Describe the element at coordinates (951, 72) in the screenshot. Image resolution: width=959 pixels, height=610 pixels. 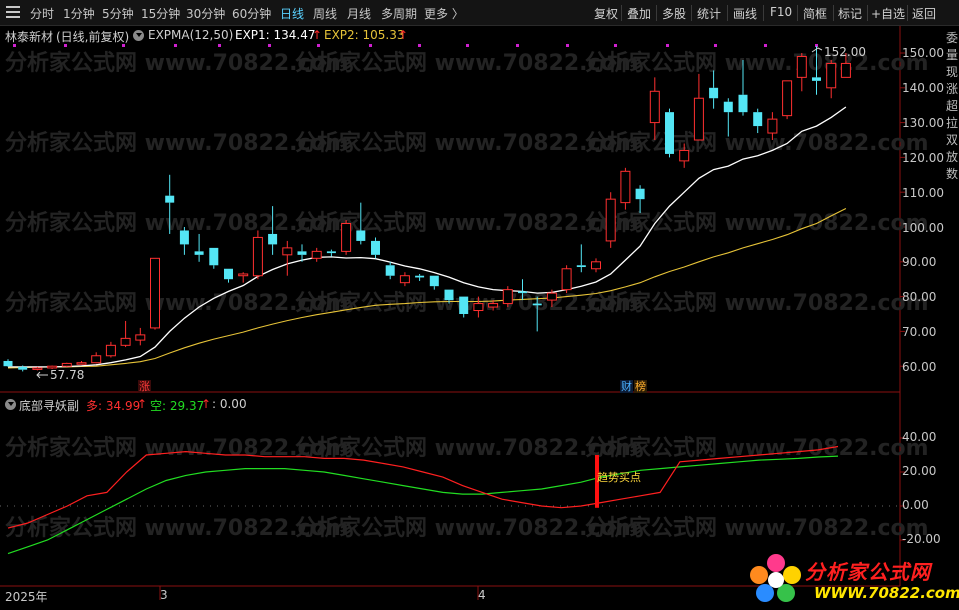
I see `side-strip-char: 现` at that location.